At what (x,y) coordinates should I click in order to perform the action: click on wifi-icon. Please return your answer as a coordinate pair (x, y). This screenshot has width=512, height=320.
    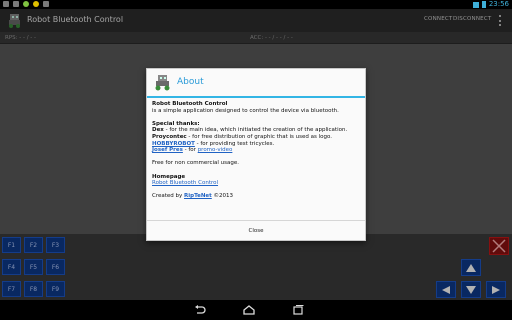
    Looking at the image, I should click on (475, 4).